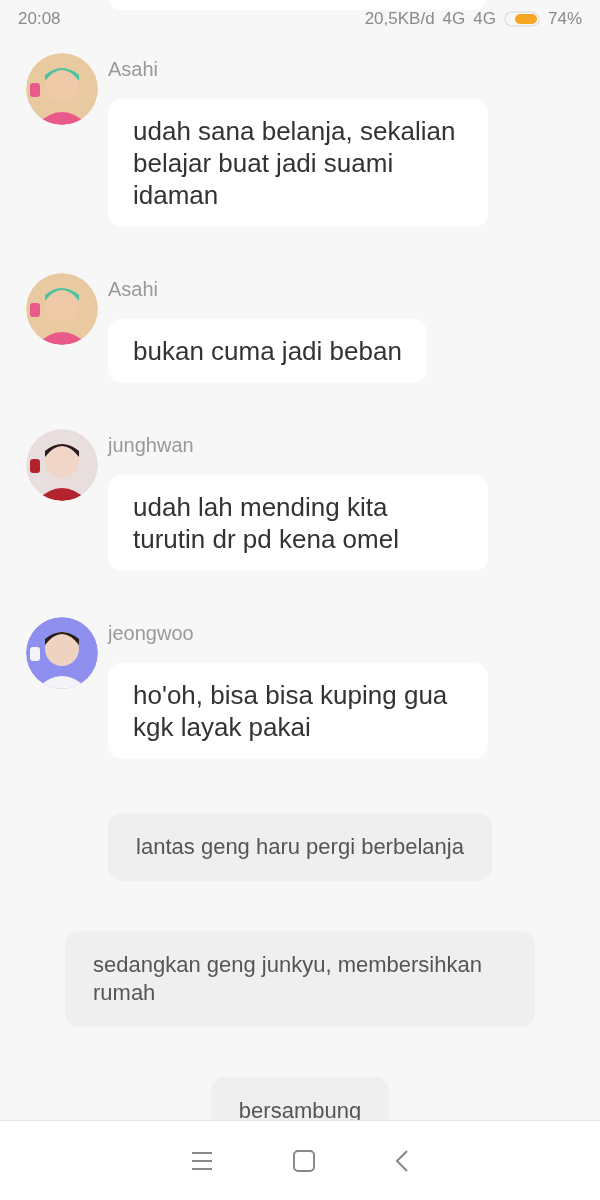 The image size is (600, 1200). Describe the element at coordinates (298, 163) in the screenshot. I see `message-bubble: udah sana belanja, sekalian belajar buat jadi suami idaman` at that location.